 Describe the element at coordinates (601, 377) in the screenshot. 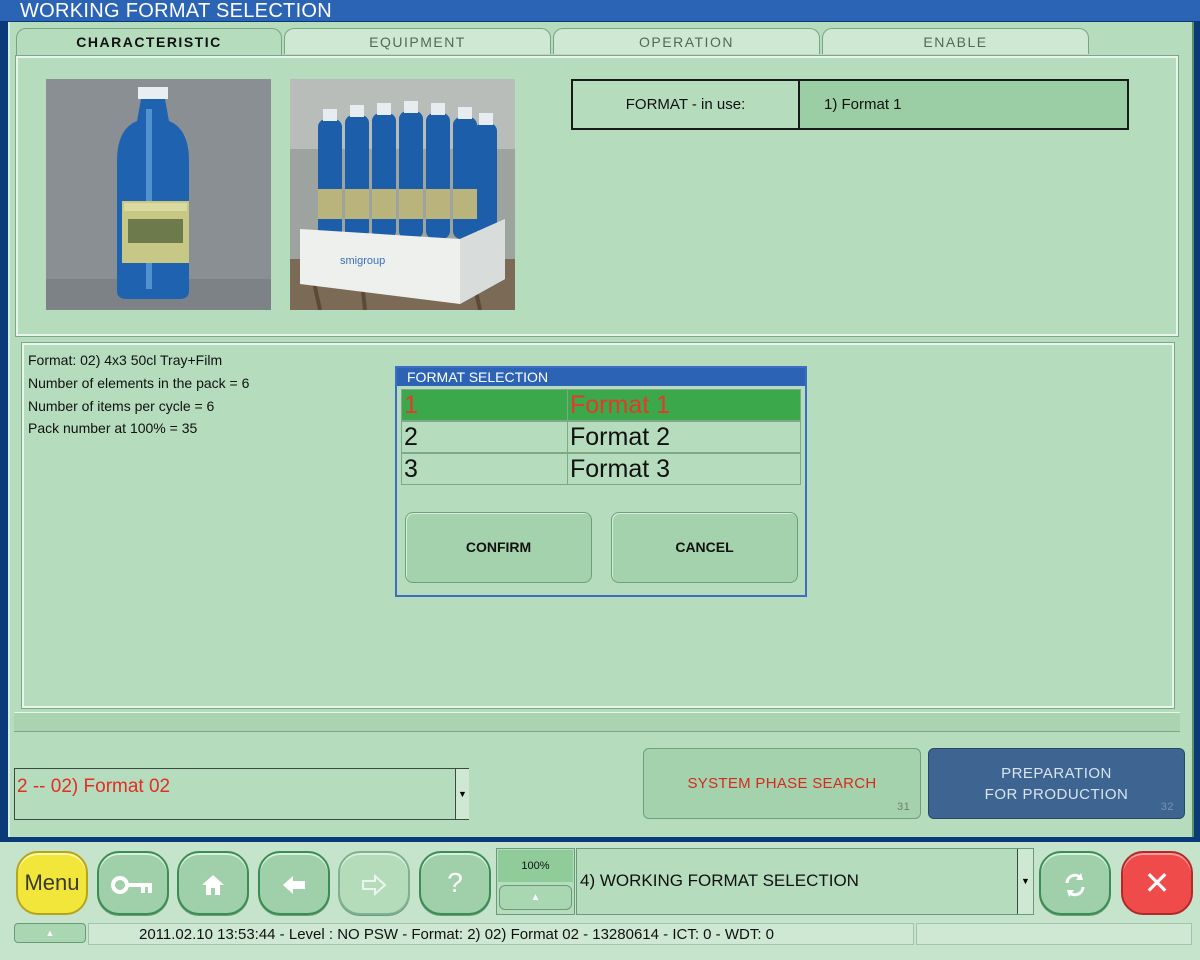

I see `dialog-title: FORMAT SELECTION` at that location.